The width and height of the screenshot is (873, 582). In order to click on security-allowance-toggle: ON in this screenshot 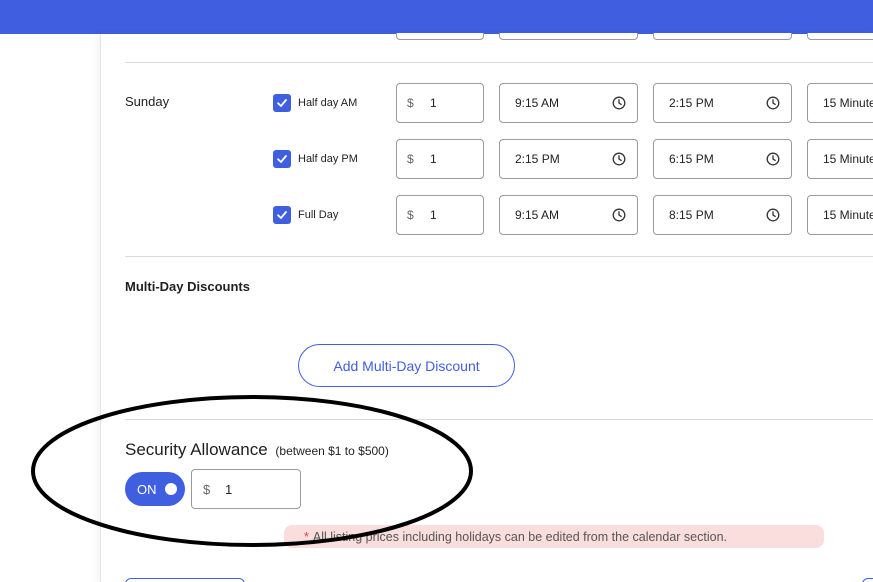, I will do `click(155, 489)`.